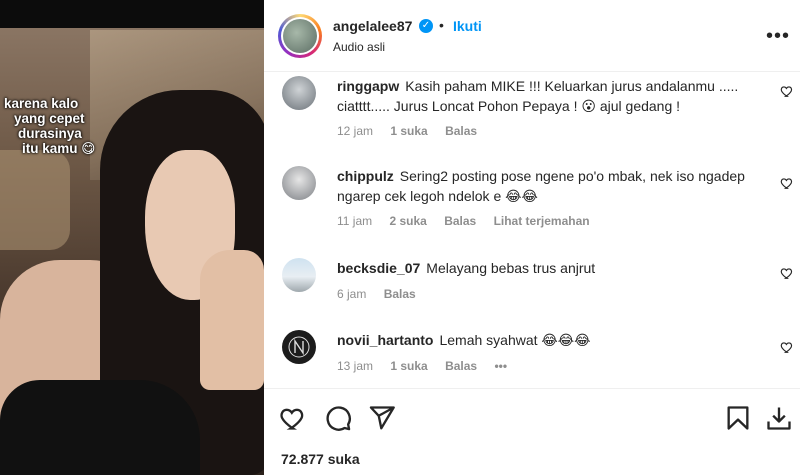 This screenshot has height=475, width=800. Describe the element at coordinates (49, 118) in the screenshot. I see `media-caption-line: yang cepet` at that location.